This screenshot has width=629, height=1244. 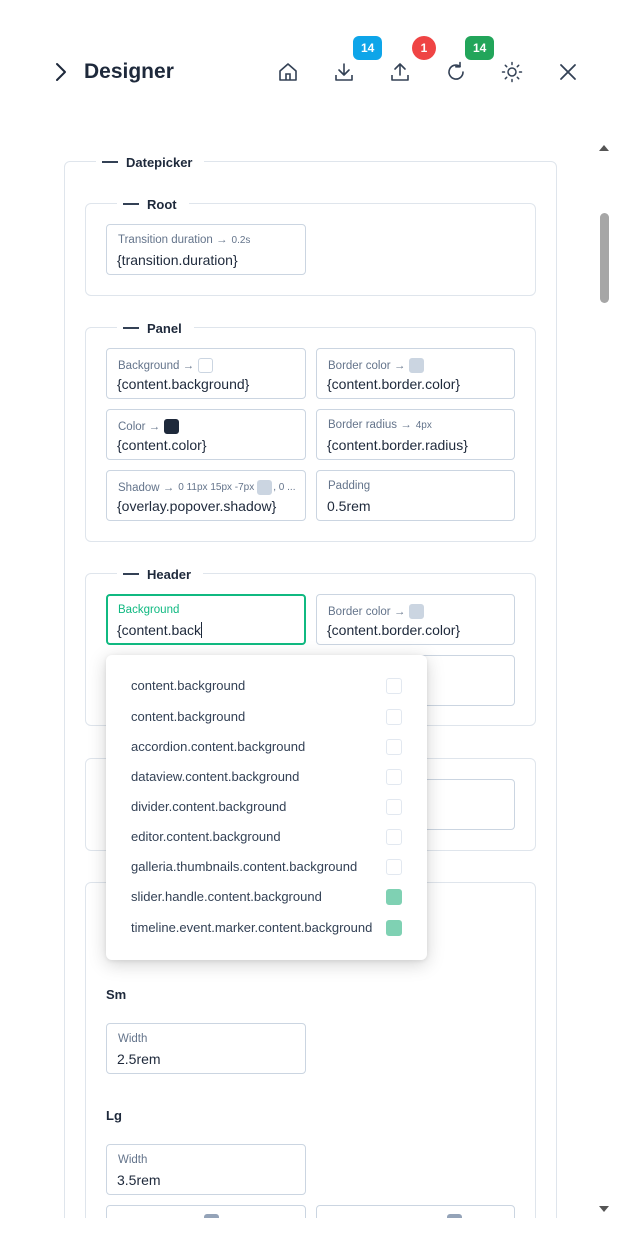 I want to click on panel-legend: Panel, so click(x=155, y=328).